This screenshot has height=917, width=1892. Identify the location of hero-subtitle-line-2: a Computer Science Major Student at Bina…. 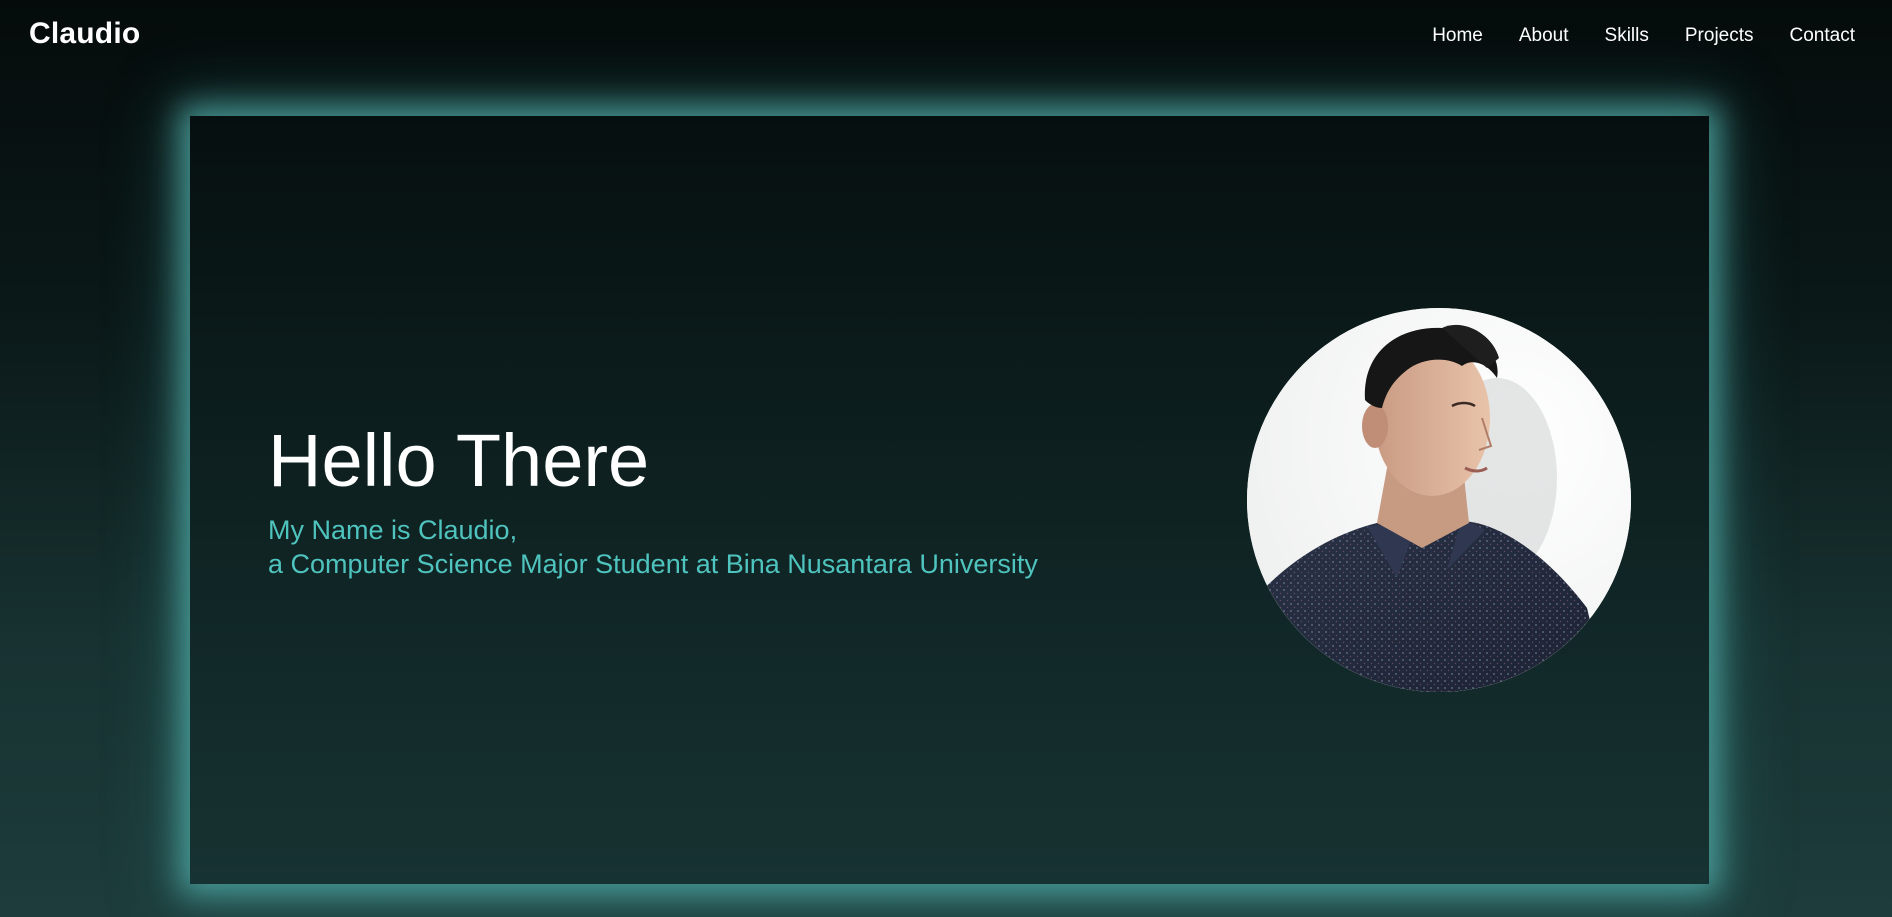
(653, 564).